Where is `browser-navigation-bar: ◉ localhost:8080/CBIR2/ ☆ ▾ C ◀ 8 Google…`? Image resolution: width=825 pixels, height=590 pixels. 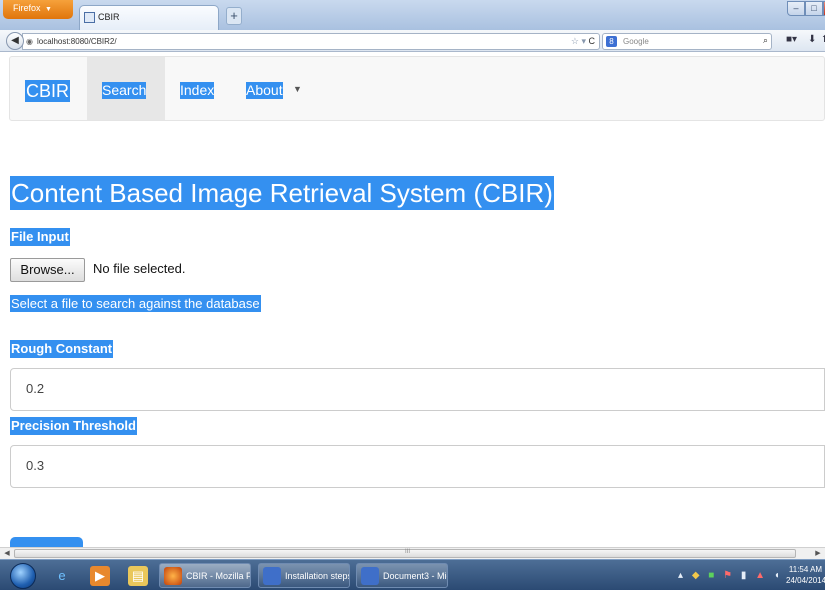 browser-navigation-bar: ◉ localhost:8080/CBIR2/ ☆ ▾ C ◀ 8 Google… is located at coordinates (412, 41).